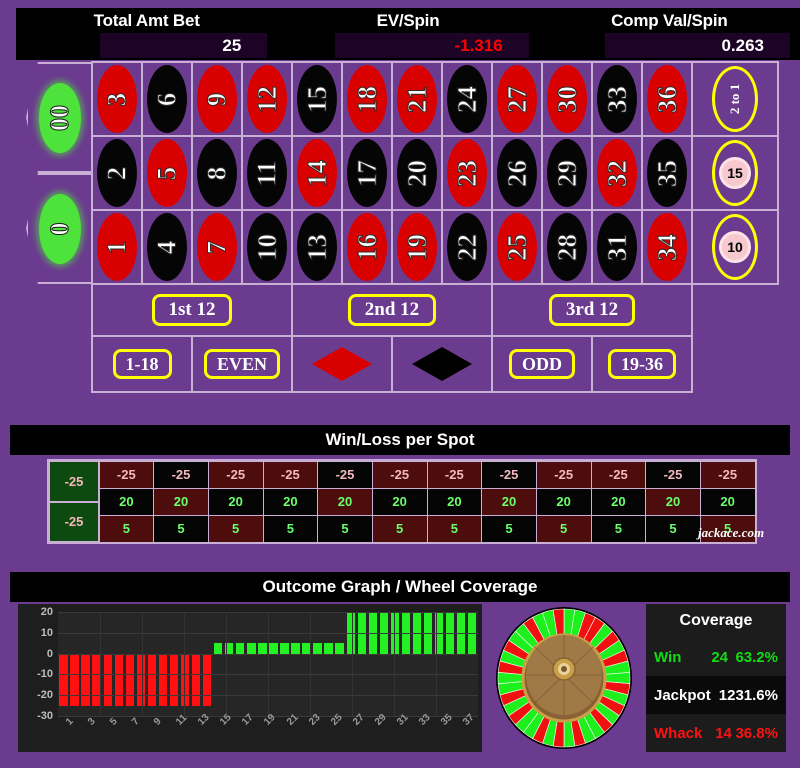  Describe the element at coordinates (367, 247) in the screenshot. I see `bet-cell-16: 16` at that location.